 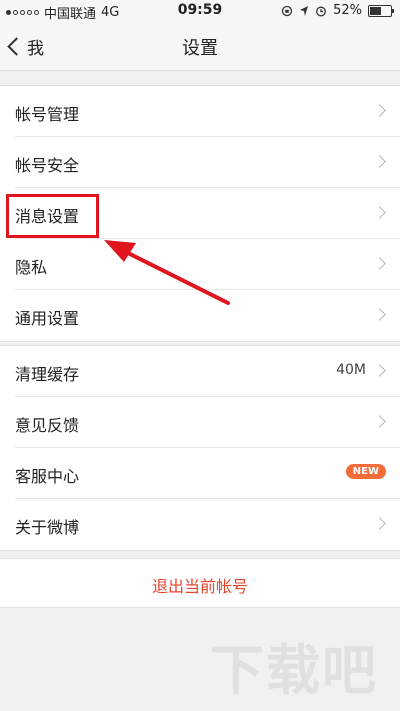 What do you see at coordinates (167, 272) in the screenshot?
I see `annotation-arrow-icon` at bounding box center [167, 272].